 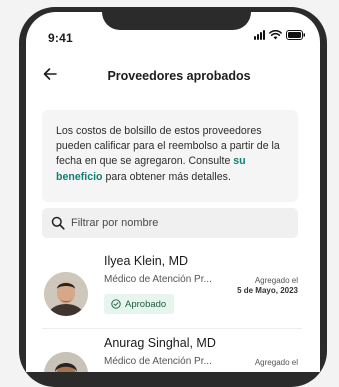 I want to click on phone-notch, so click(x=176, y=18).